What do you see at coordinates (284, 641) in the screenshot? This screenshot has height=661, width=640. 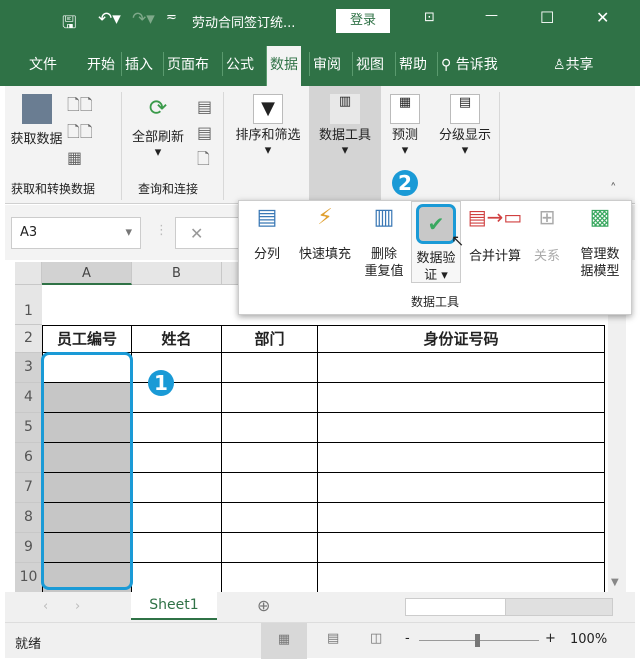 I see `normal-view-icon: ▦` at bounding box center [284, 641].